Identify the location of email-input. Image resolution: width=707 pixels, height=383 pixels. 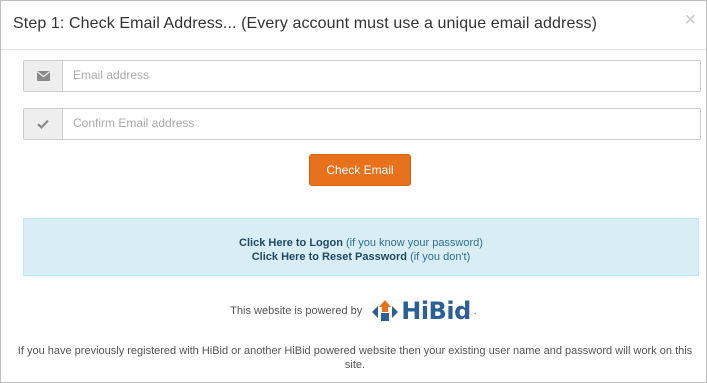
(381, 75).